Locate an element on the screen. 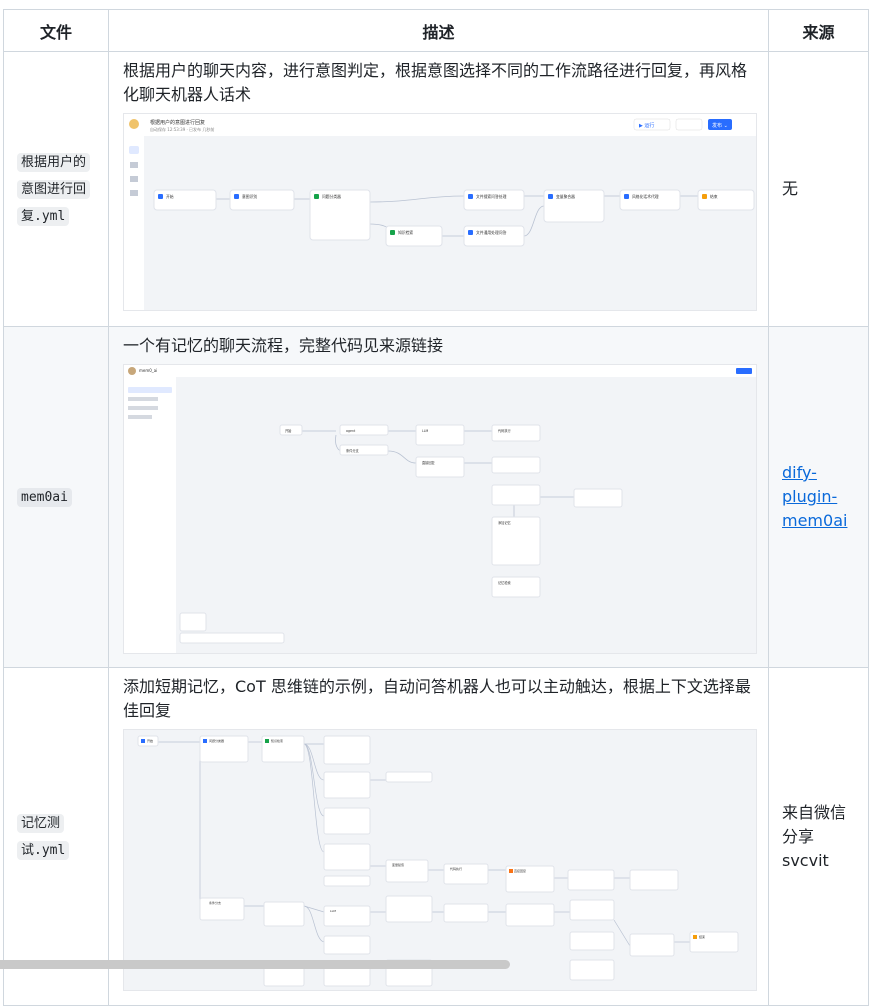  file-cell: mem0ai is located at coordinates (56, 497).